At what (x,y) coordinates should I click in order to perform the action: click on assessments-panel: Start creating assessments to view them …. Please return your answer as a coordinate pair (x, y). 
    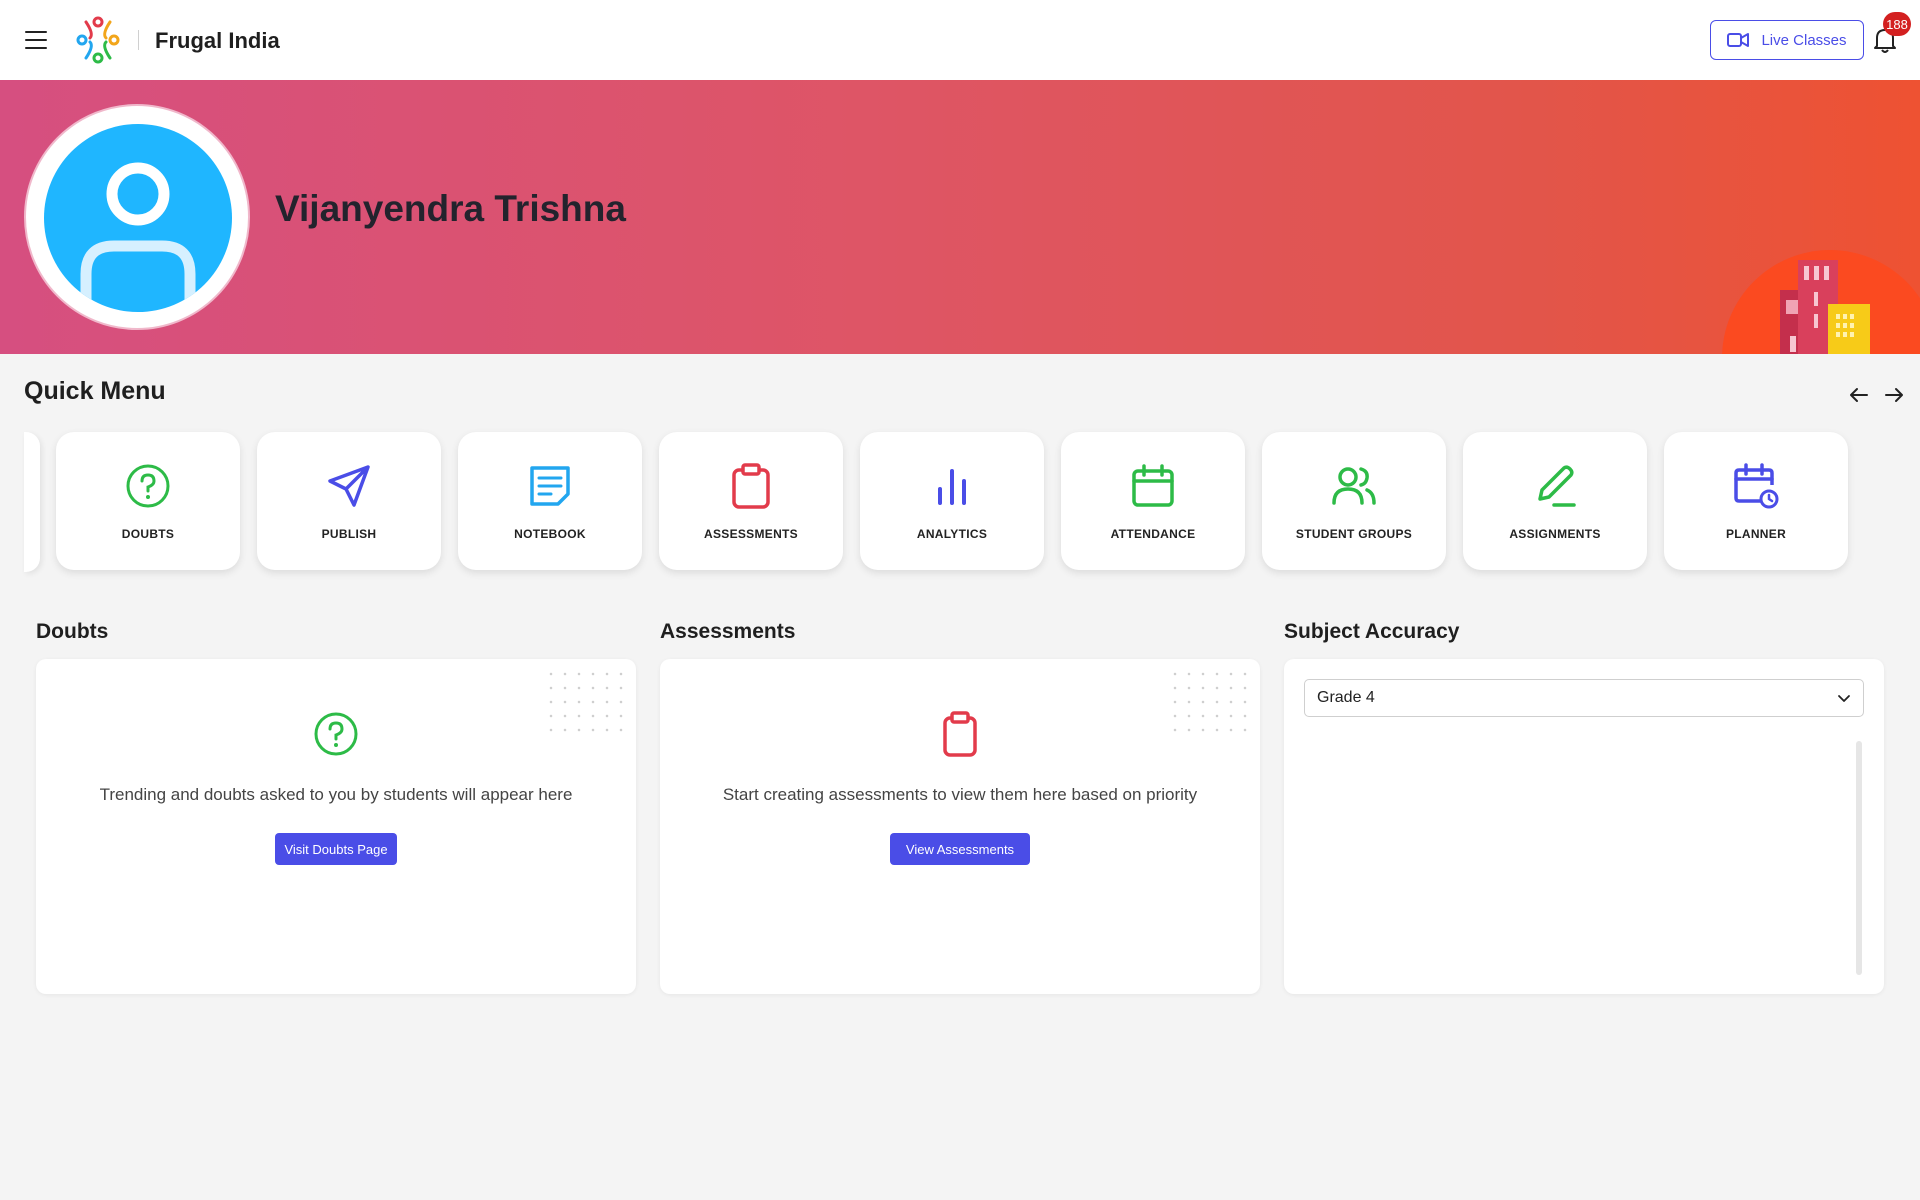
    Looking at the image, I should click on (960, 826).